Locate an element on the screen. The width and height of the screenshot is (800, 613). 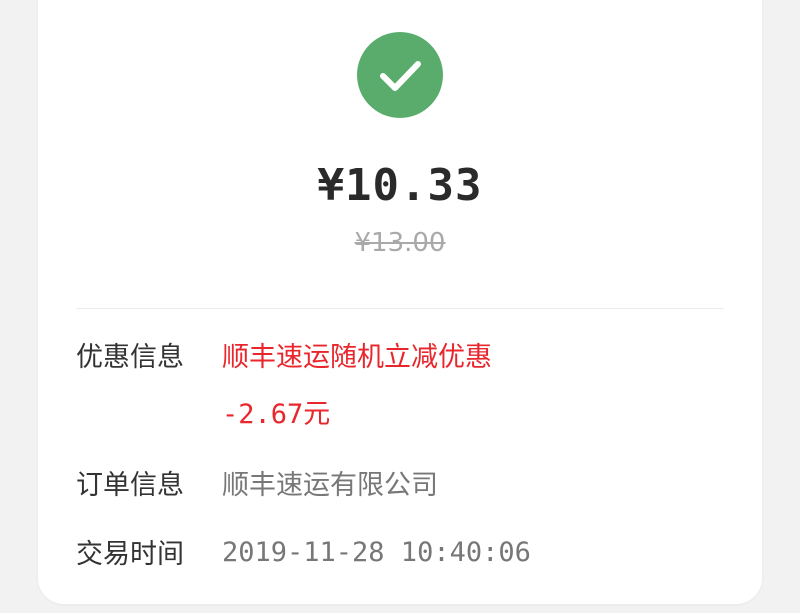
discount-value: 顺丰速运随机立减优惠 is located at coordinates (357, 357).